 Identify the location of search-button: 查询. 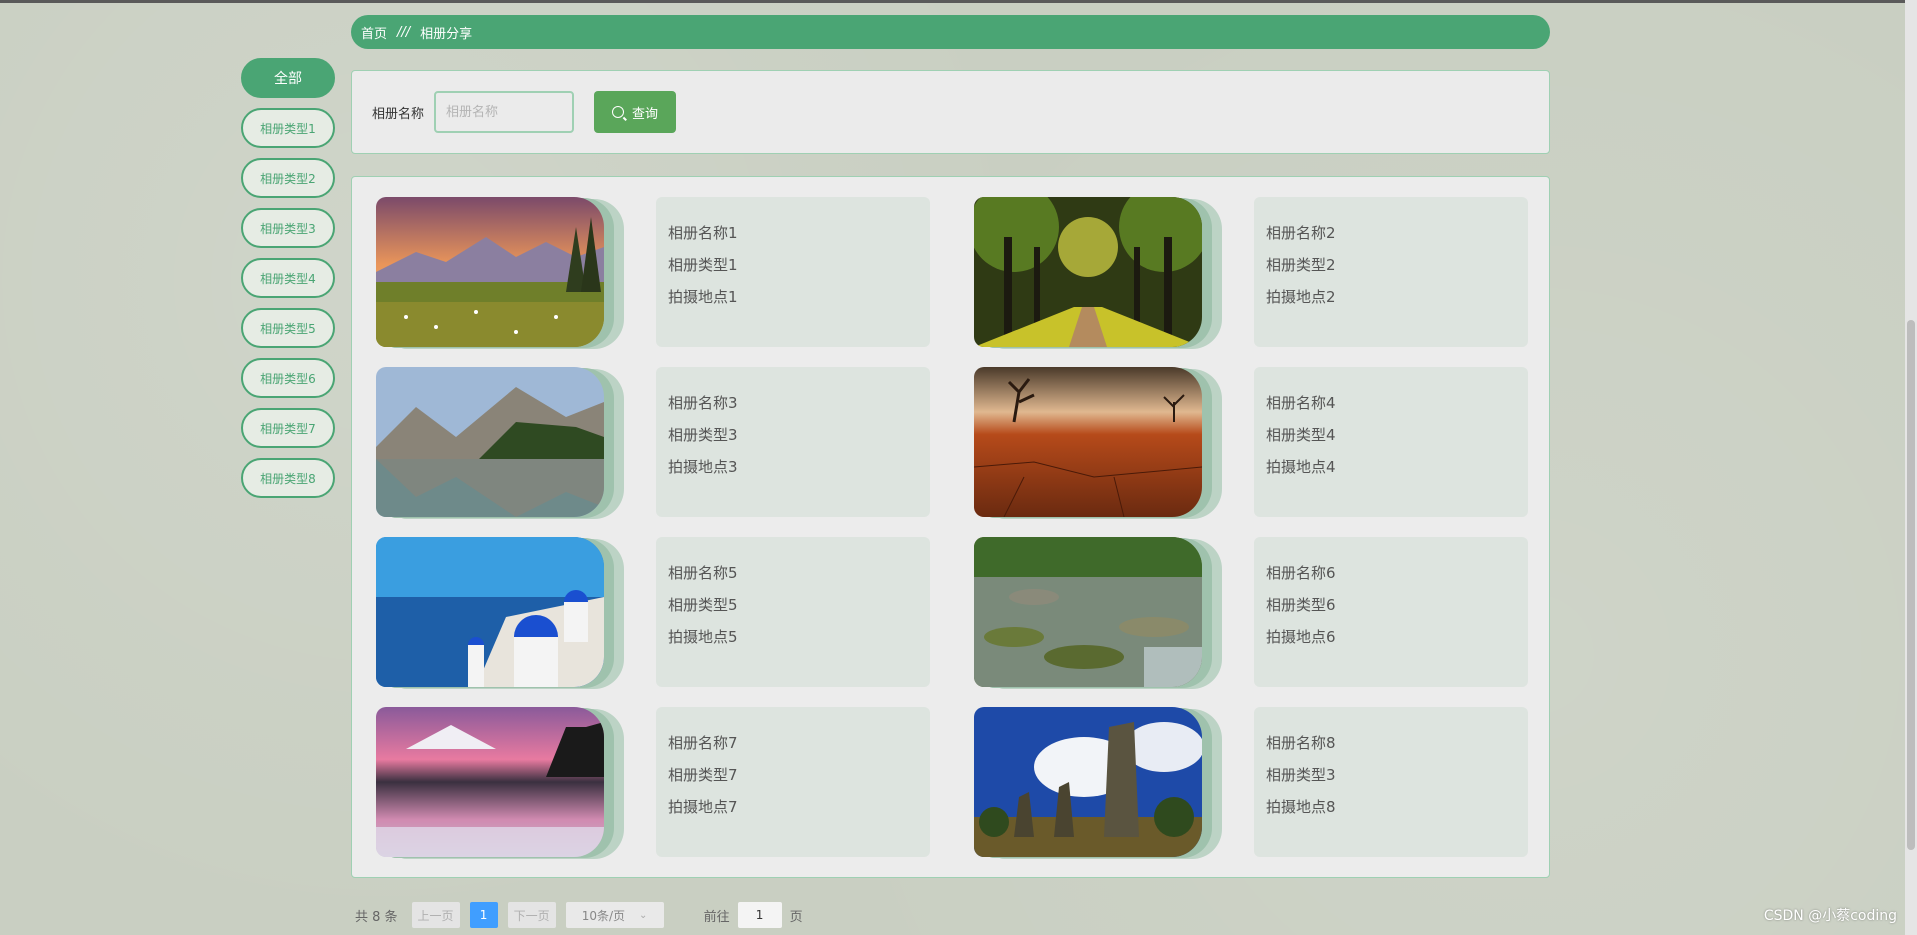
(635, 112).